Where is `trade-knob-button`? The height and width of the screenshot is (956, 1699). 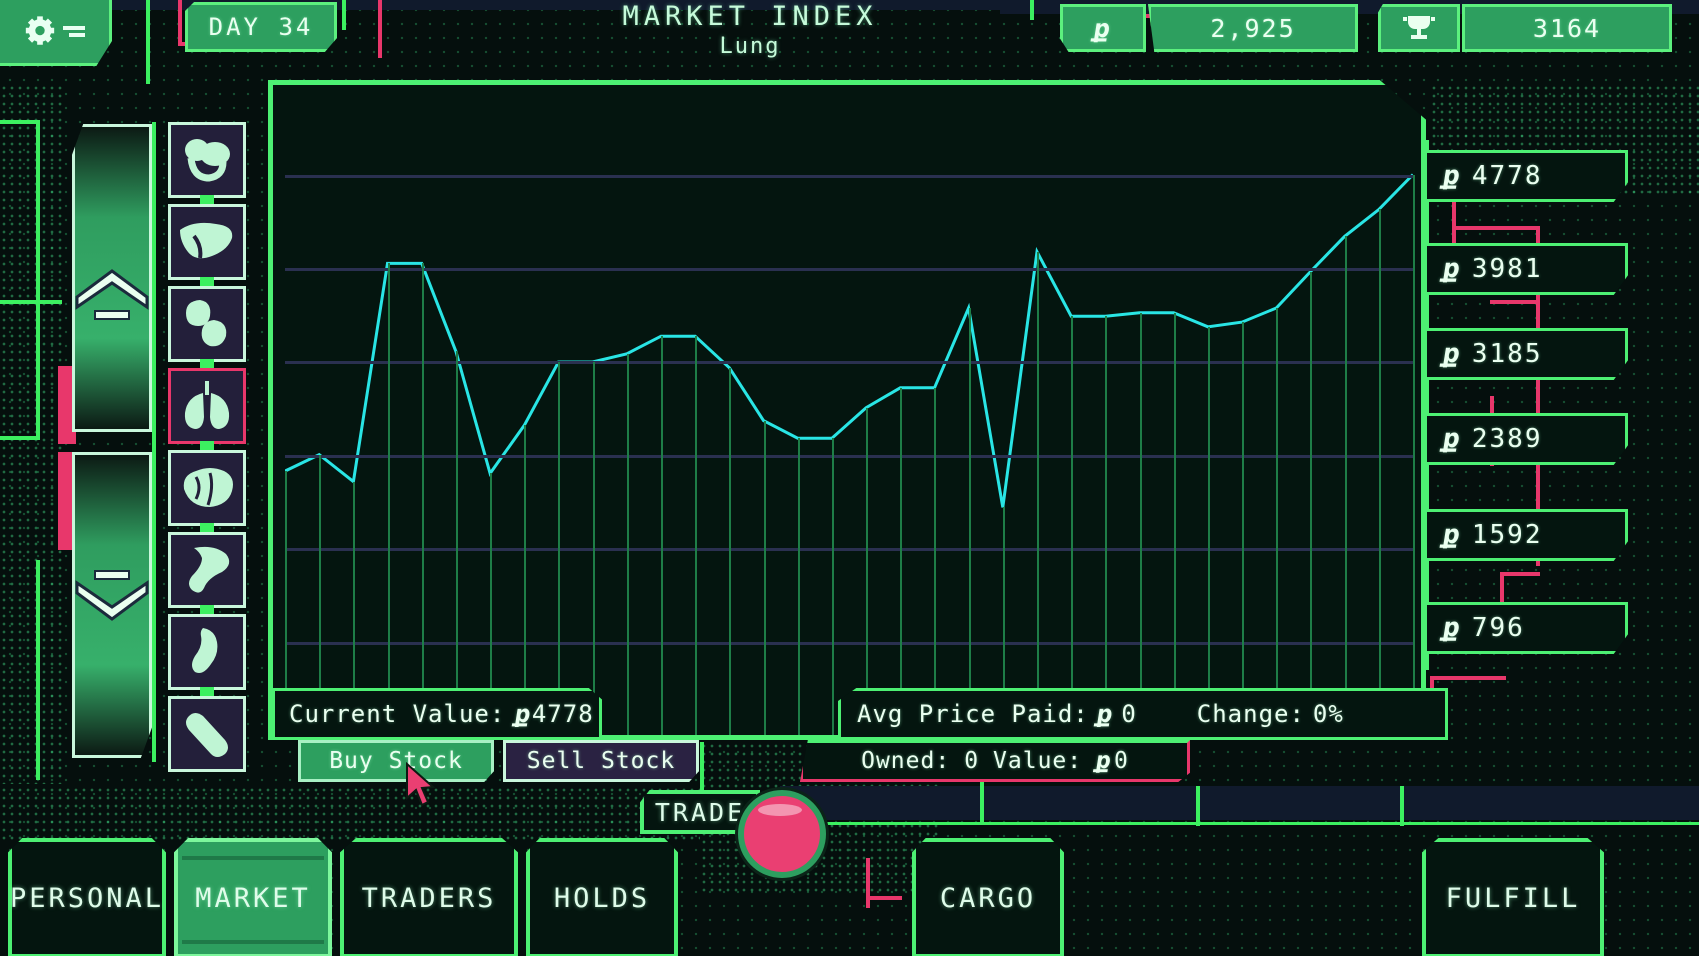
trade-knob-button is located at coordinates (782, 834).